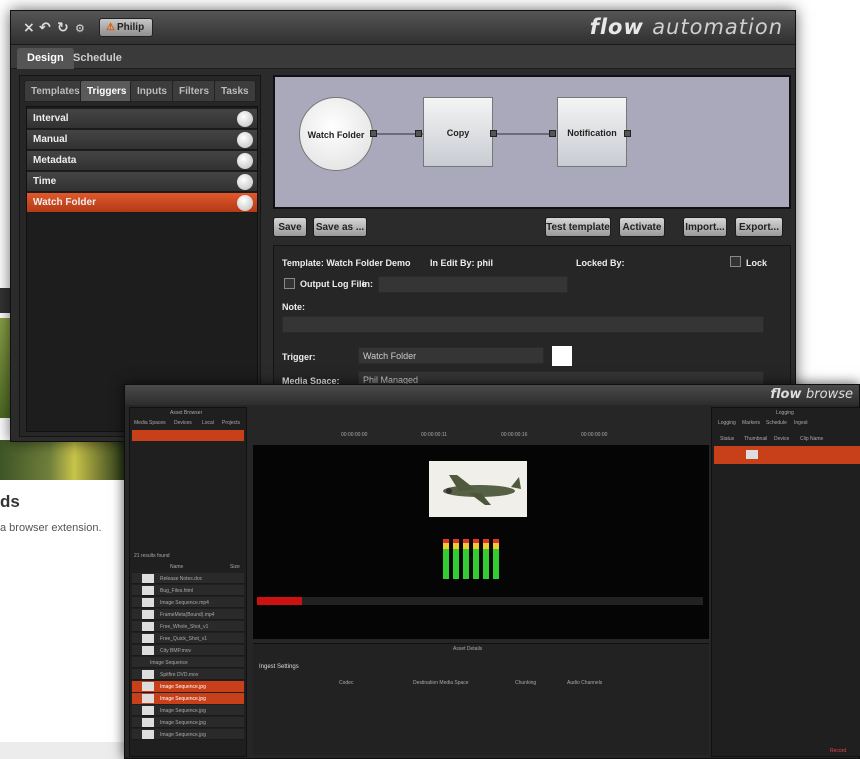 Image resolution: width=860 pixels, height=759 pixels. I want to click on tab-logging: Logging, so click(727, 423).